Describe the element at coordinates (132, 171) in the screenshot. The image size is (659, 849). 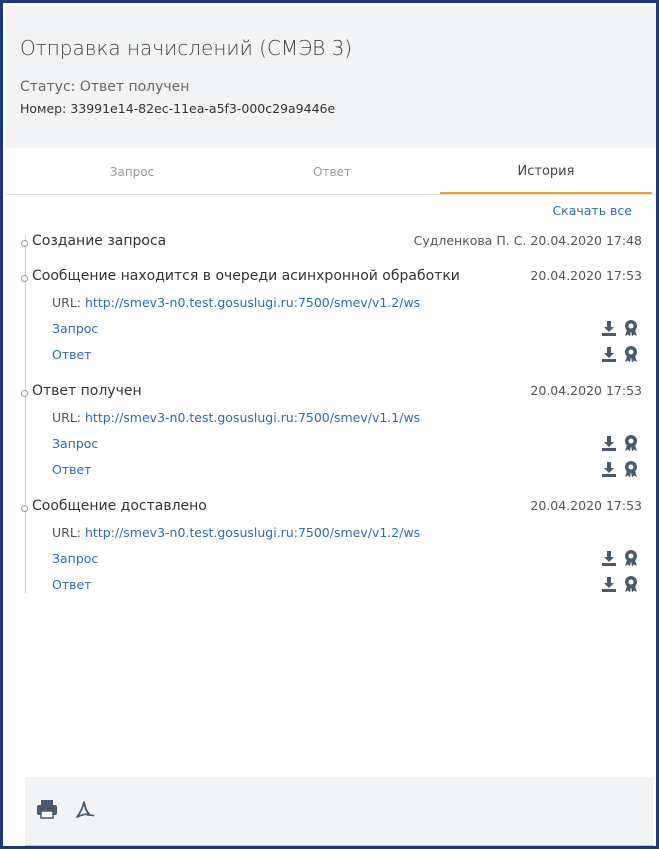
I see `tab-request: Запрос` at that location.